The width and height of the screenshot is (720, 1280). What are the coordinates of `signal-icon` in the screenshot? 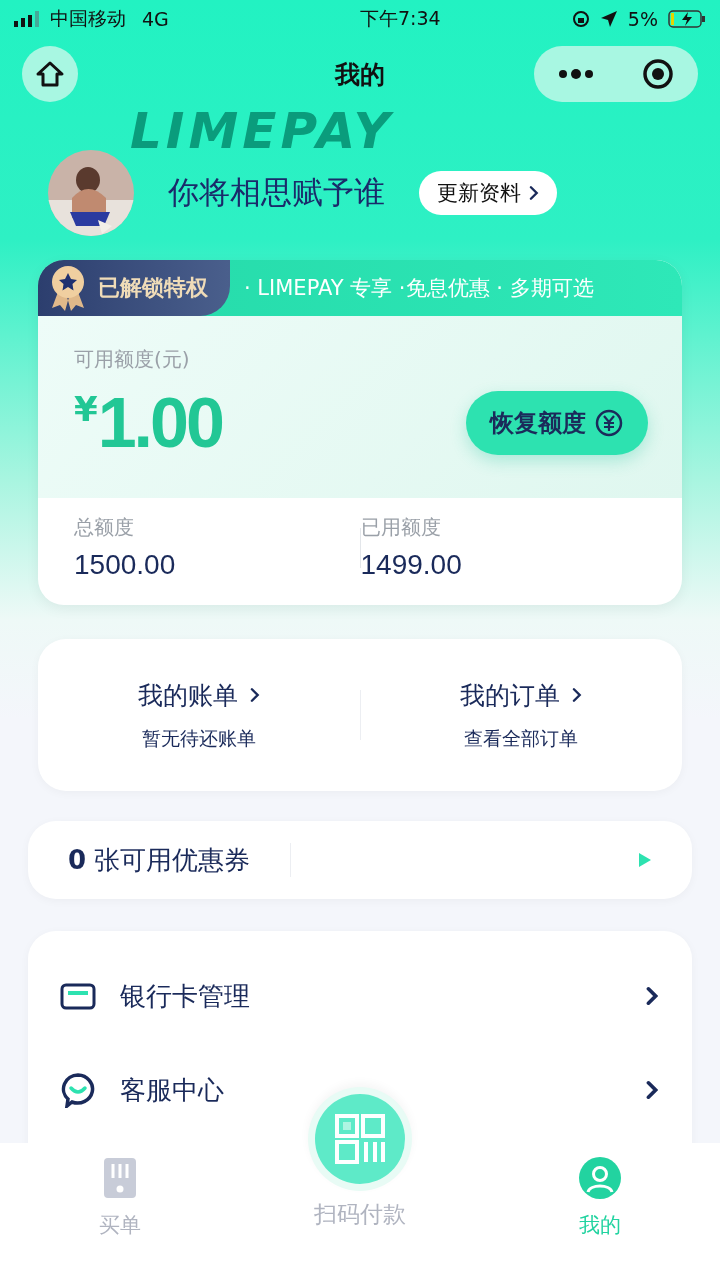 It's located at (27, 19).